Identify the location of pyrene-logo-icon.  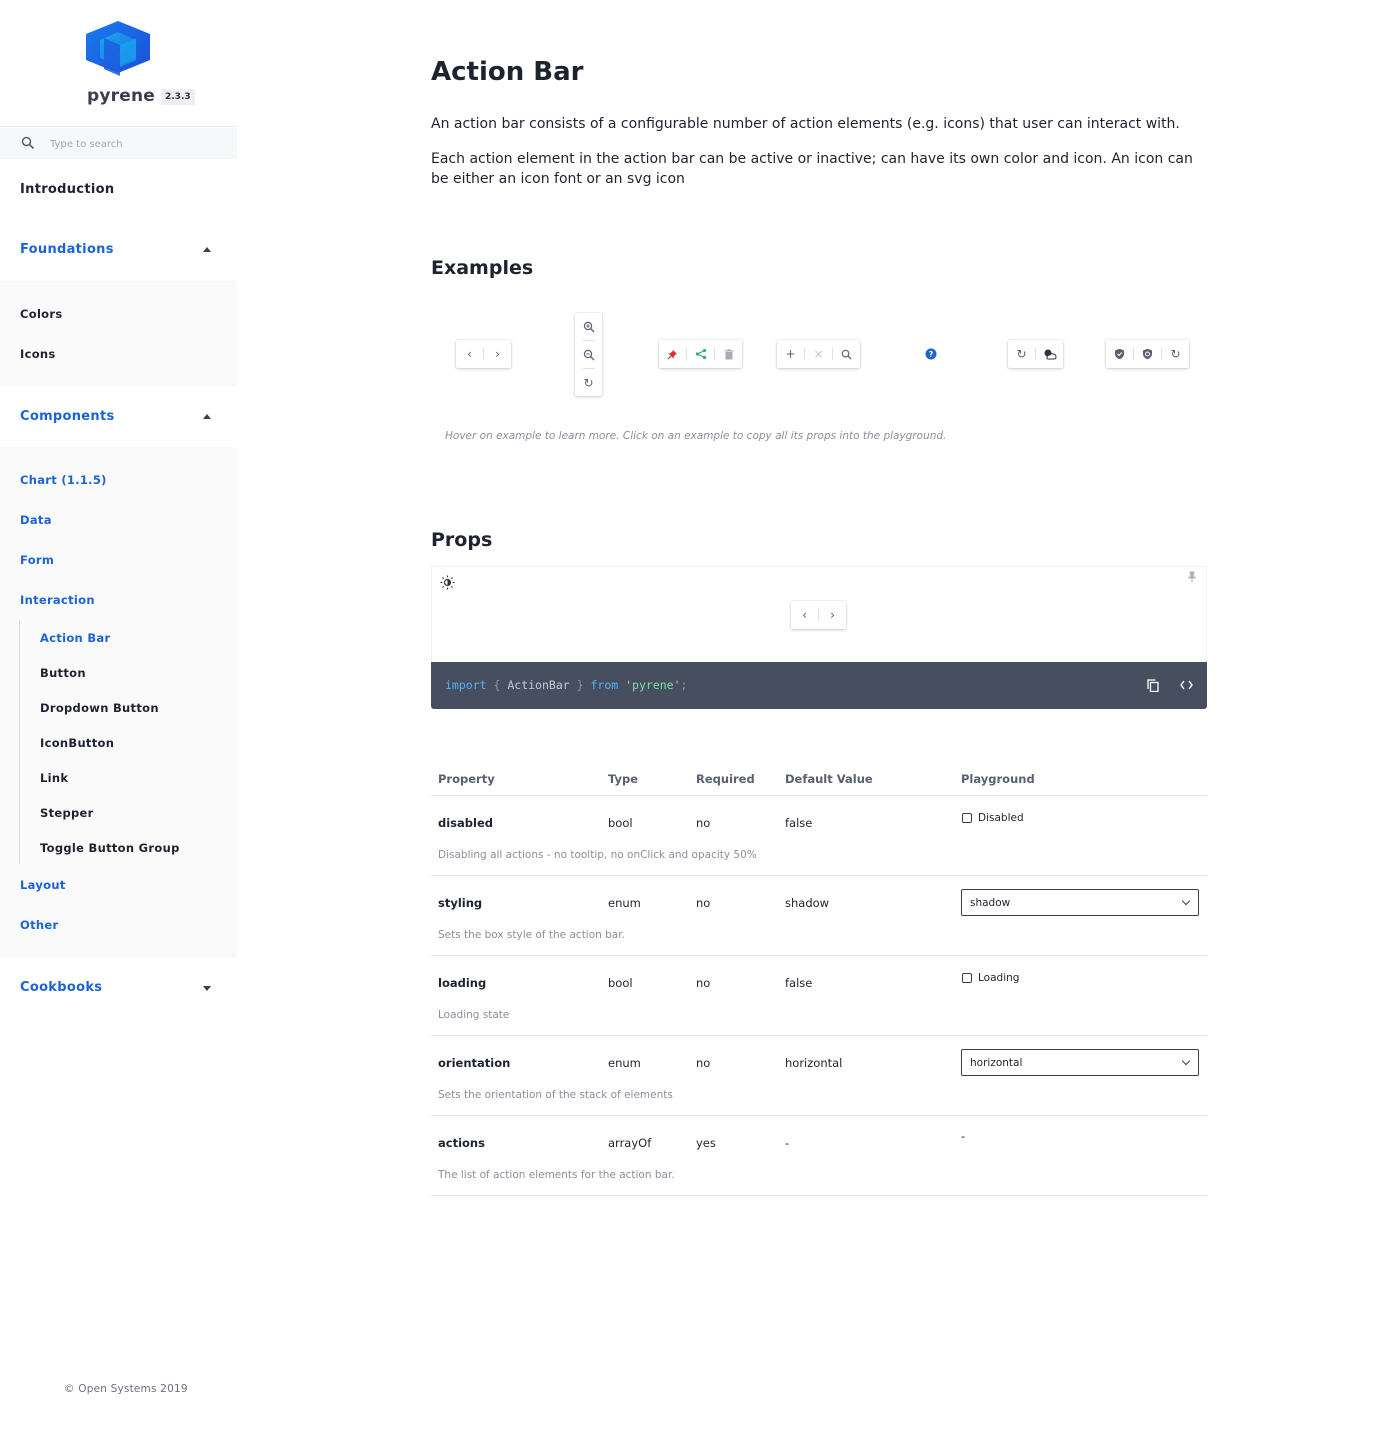
(118, 50).